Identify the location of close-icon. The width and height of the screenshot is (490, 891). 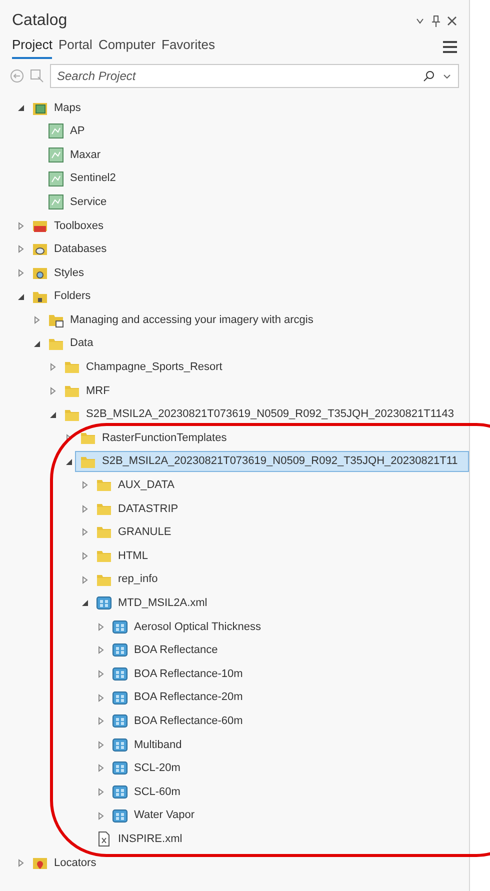
(452, 21).